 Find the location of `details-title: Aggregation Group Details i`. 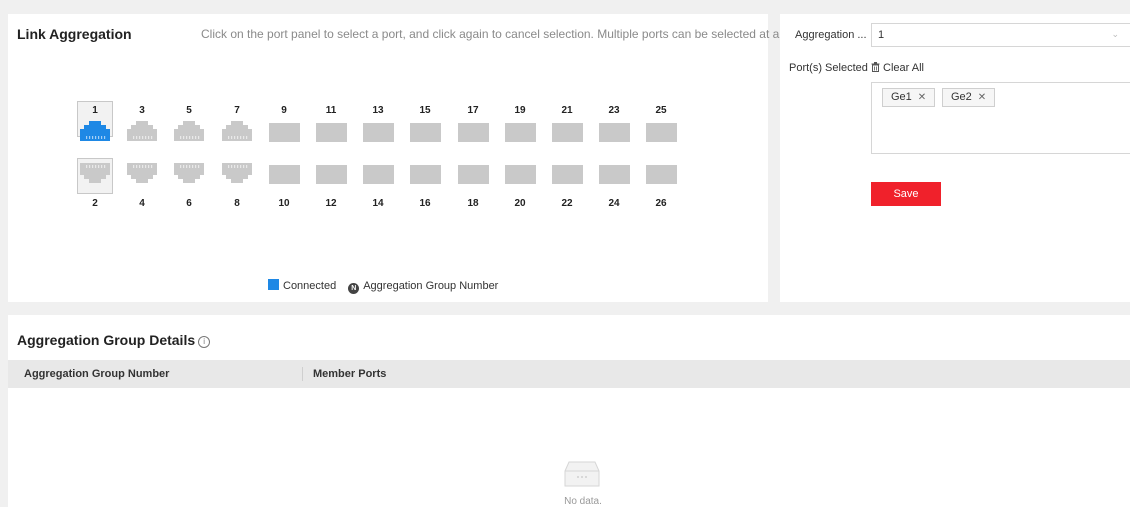

details-title: Aggregation Group Details i is located at coordinates (114, 340).